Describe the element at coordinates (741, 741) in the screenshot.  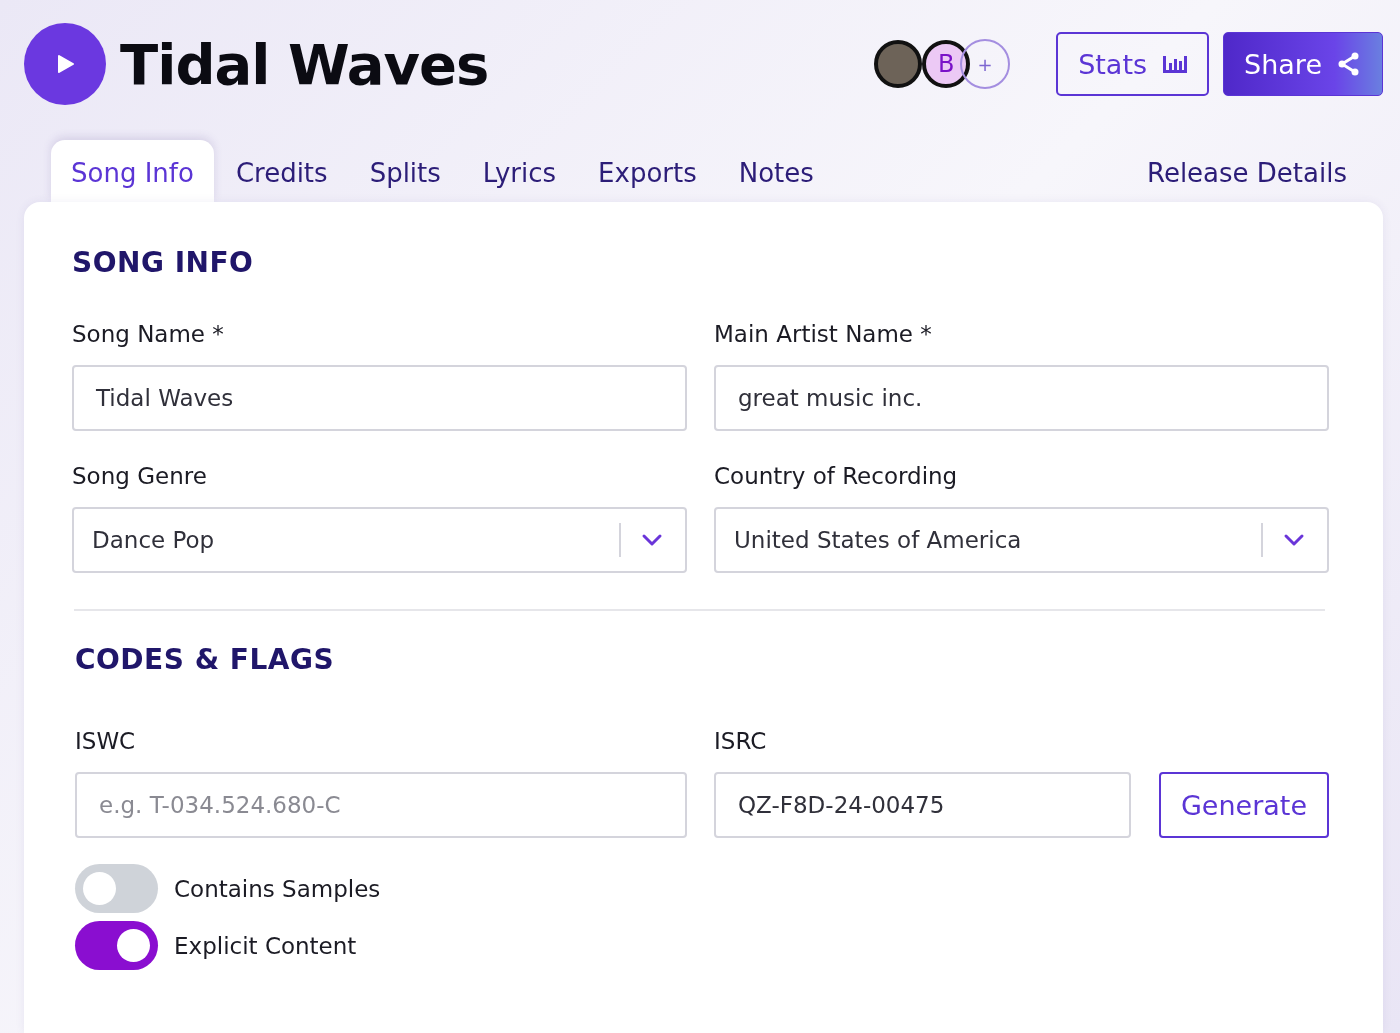
I see `field-label: ISRC` at that location.